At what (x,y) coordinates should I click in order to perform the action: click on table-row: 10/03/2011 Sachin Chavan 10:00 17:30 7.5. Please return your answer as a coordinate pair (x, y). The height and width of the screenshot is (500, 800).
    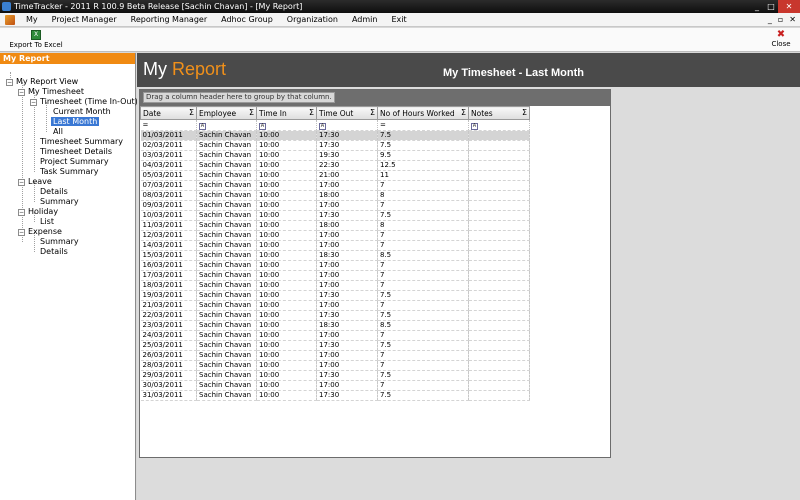
    Looking at the image, I should click on (335, 215).